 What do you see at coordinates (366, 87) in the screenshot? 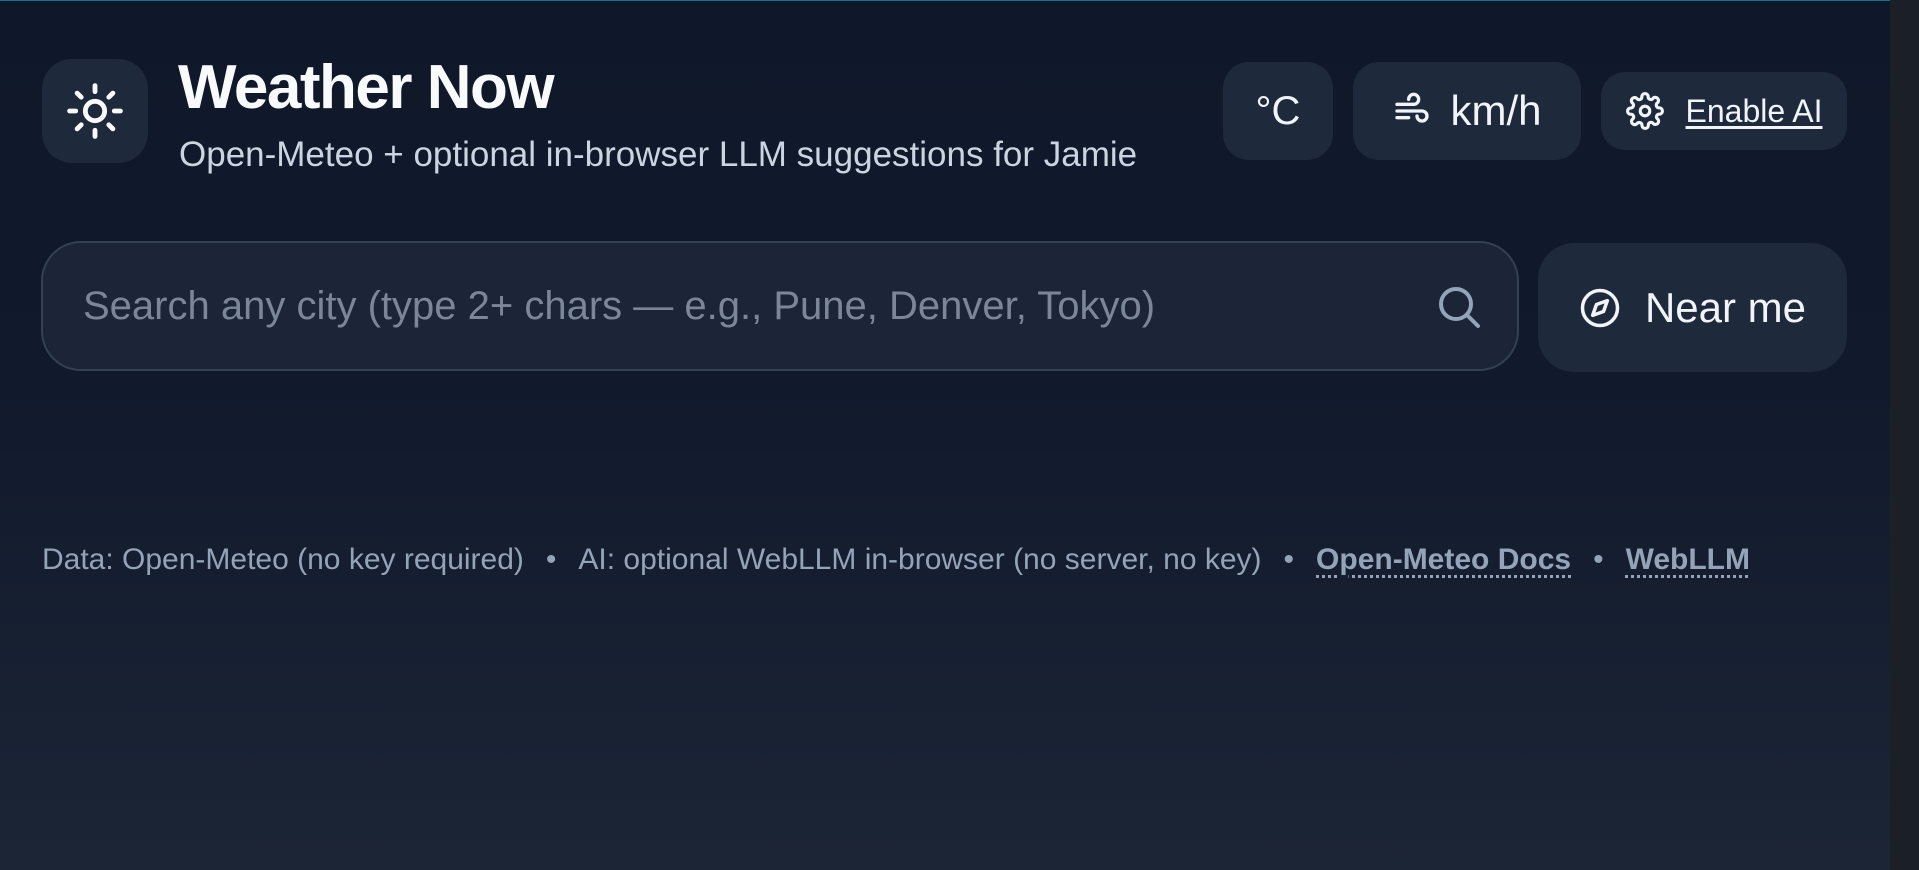
I see `page-title: Weather Now` at bounding box center [366, 87].